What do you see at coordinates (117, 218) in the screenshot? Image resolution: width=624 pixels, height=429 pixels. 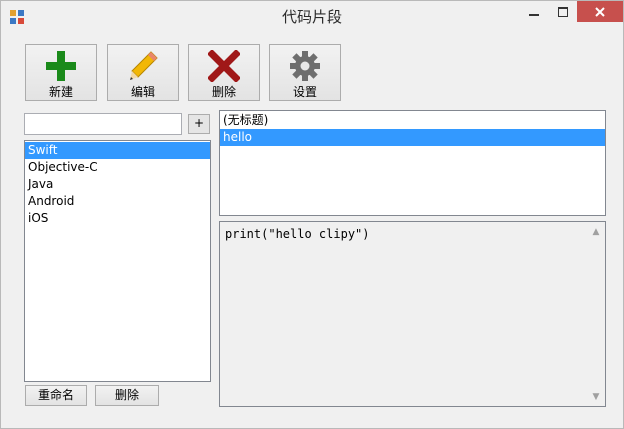 I see `list-item: iOS` at bounding box center [117, 218].